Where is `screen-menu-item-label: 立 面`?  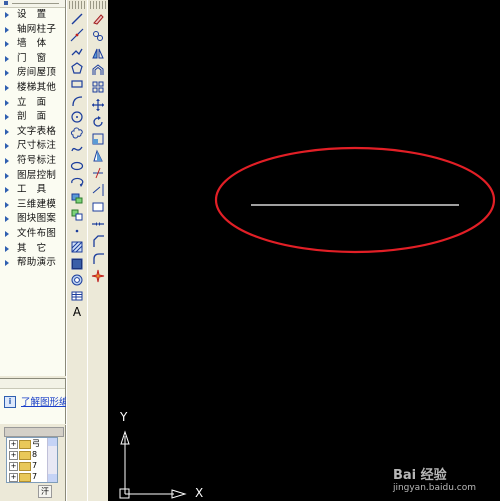 screen-menu-item-label: 立 面 is located at coordinates (32, 102).